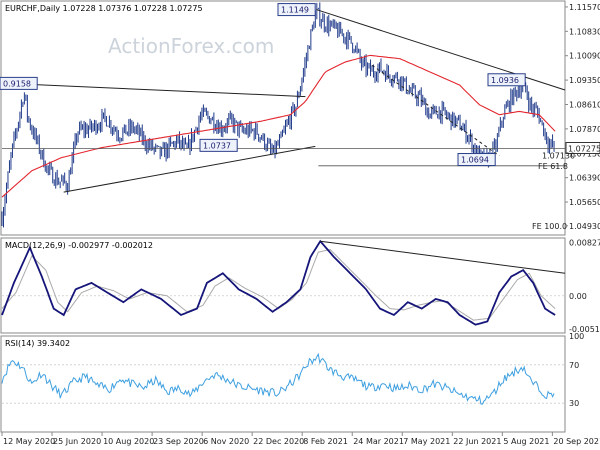  Describe the element at coordinates (17, 83) in the screenshot. I see `annotation-label: 0.9158` at that location.